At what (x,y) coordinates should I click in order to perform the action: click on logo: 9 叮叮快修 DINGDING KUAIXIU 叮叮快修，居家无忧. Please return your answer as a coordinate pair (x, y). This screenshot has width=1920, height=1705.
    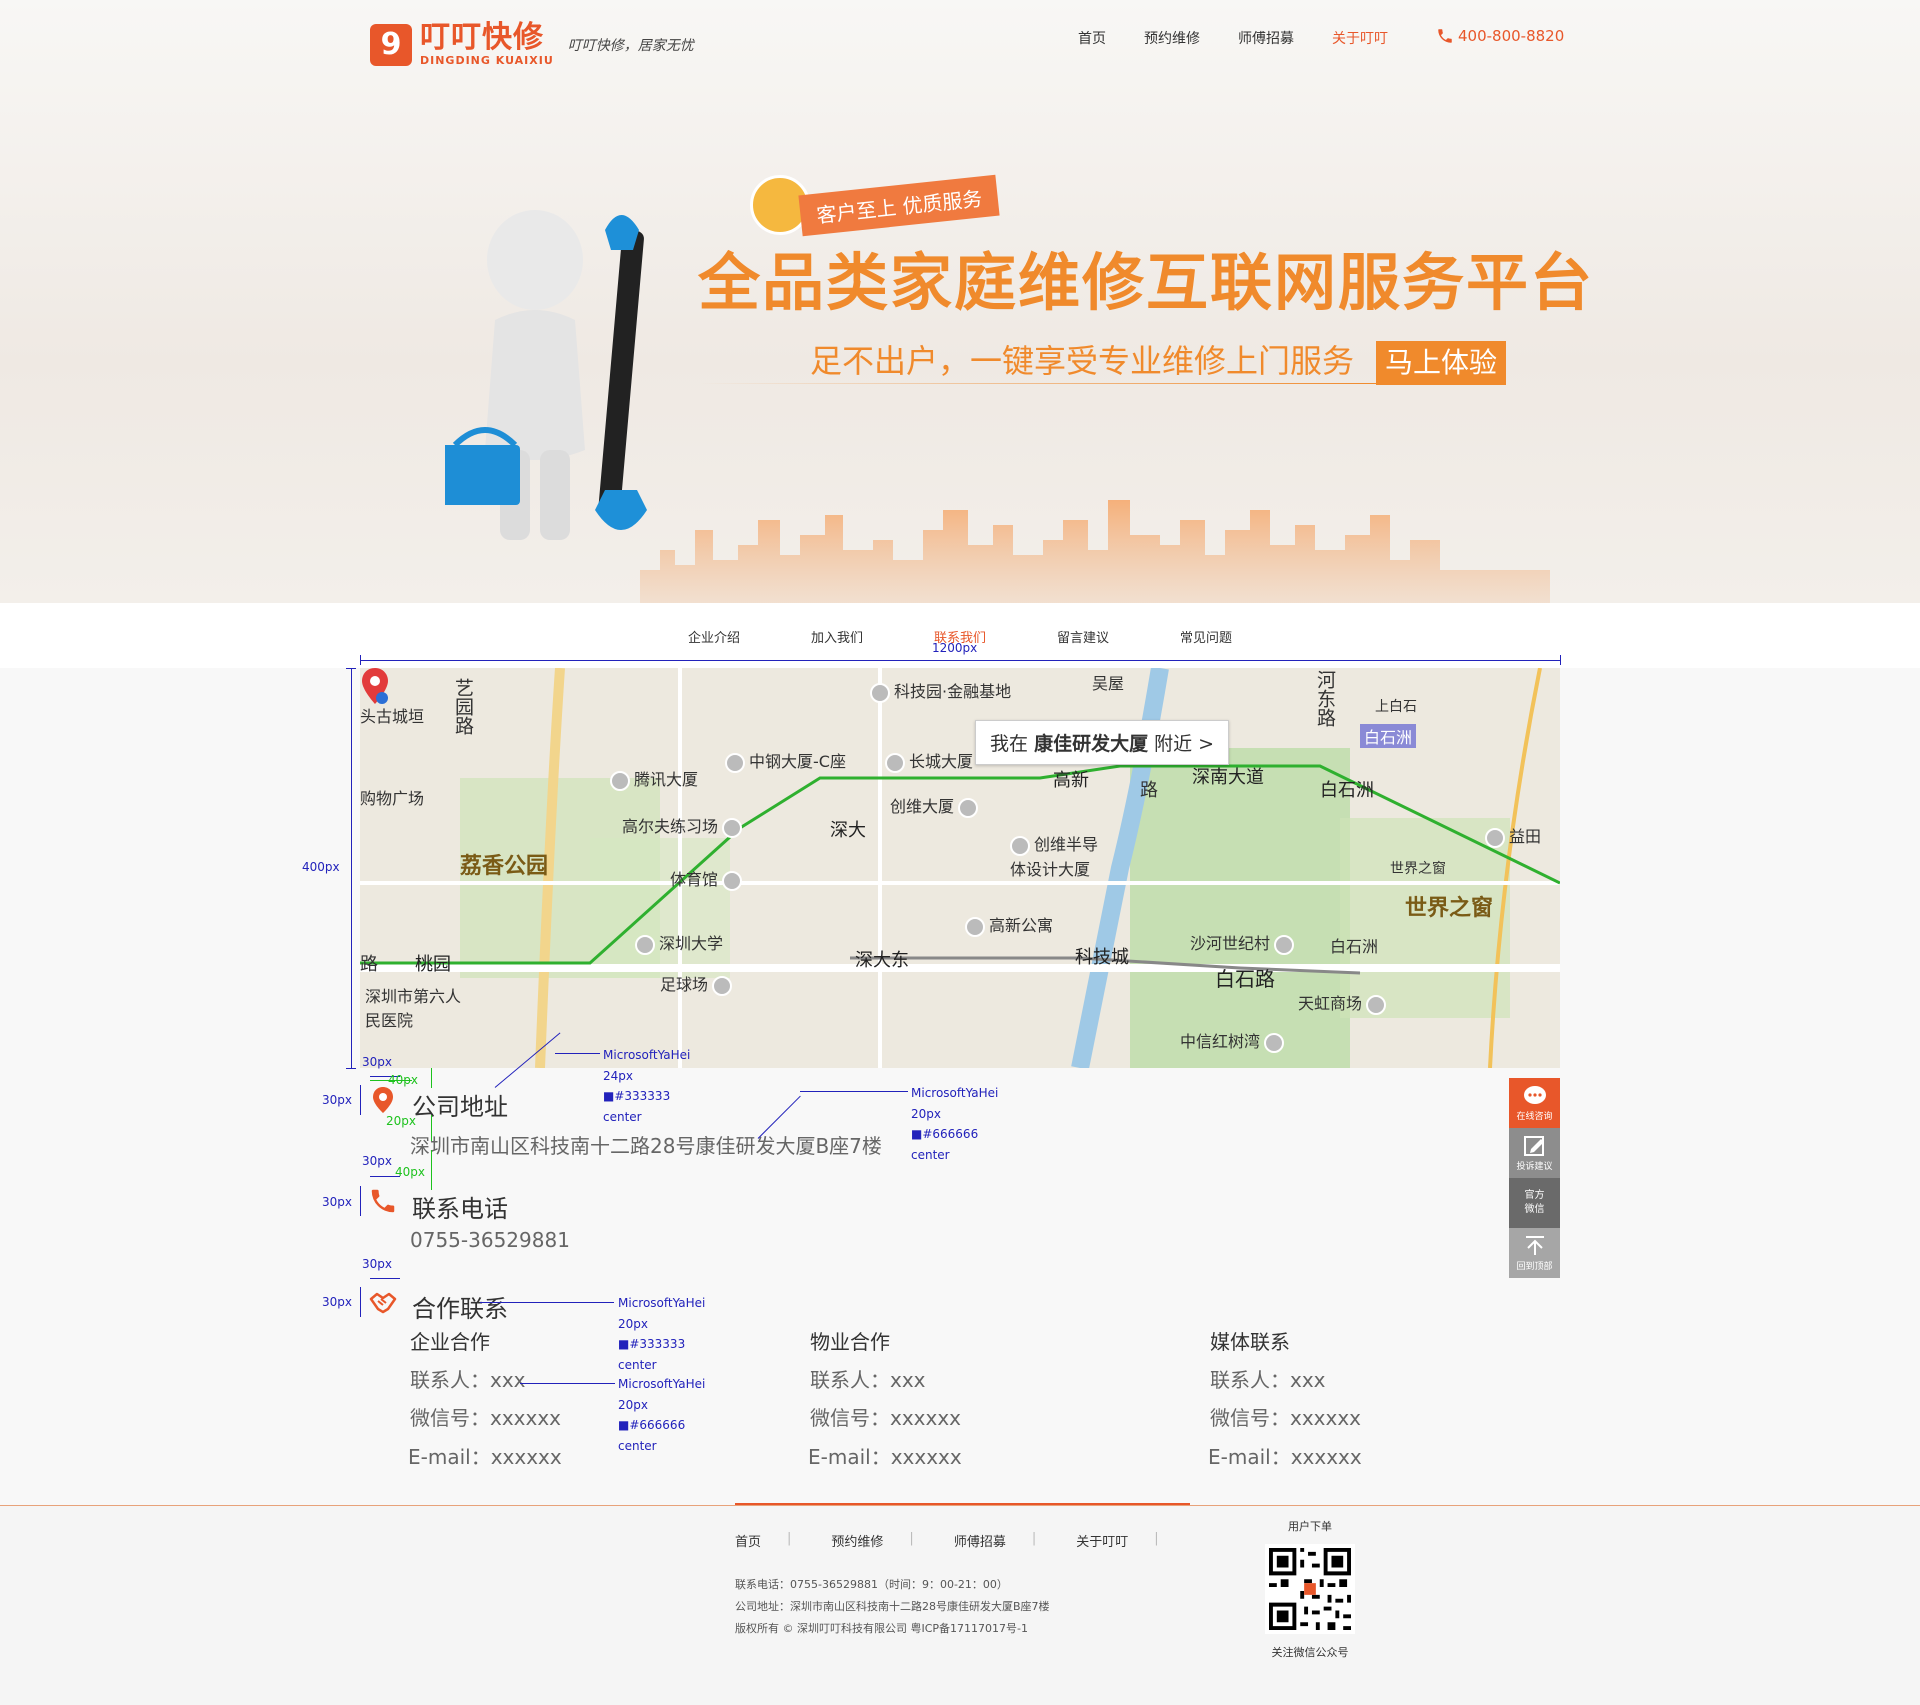
    Looking at the image, I should click on (532, 44).